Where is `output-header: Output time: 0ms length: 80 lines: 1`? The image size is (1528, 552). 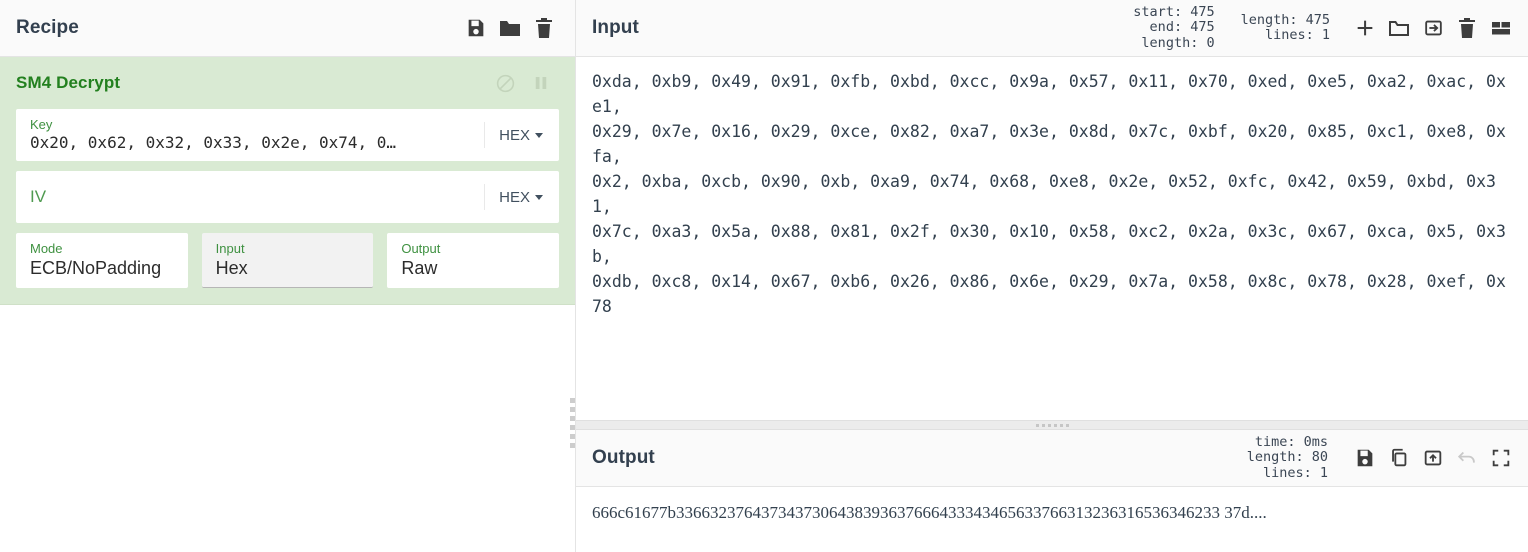 output-header: Output time: 0ms length: 80 lines: 1 is located at coordinates (1052, 458).